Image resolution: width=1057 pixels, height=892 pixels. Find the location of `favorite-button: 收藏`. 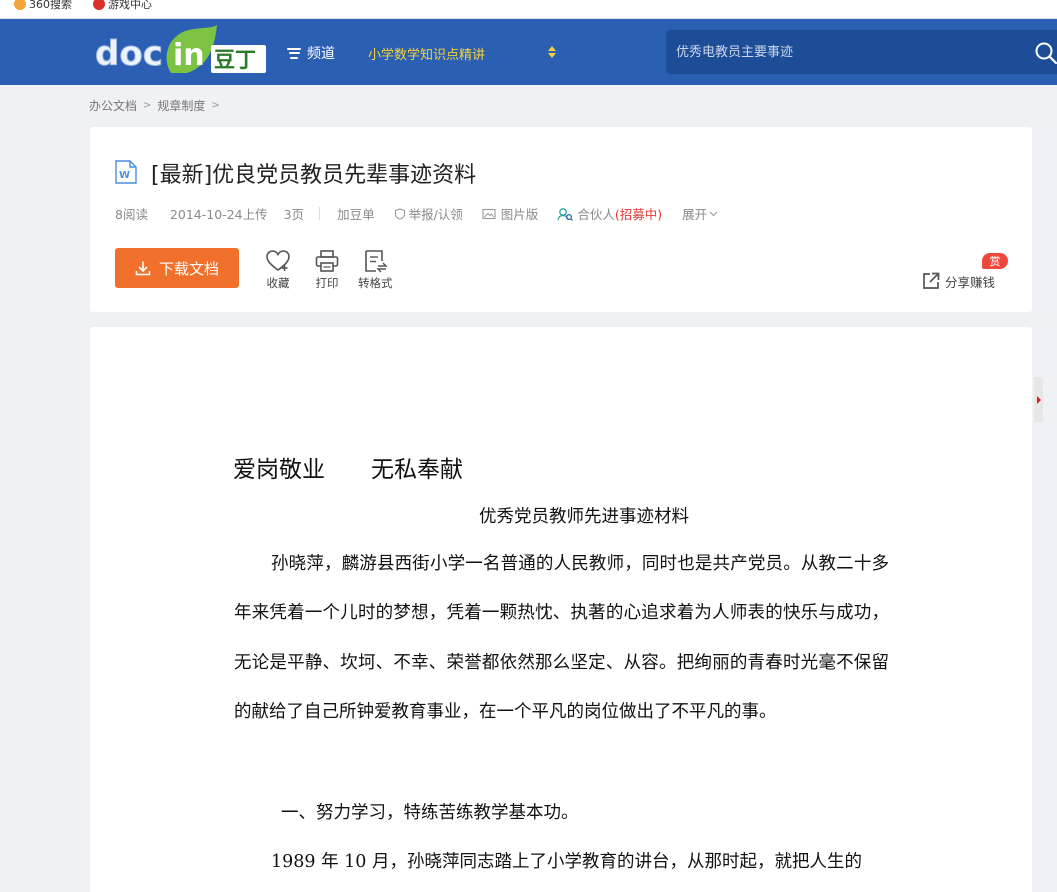

favorite-button: 收藏 is located at coordinates (278, 270).